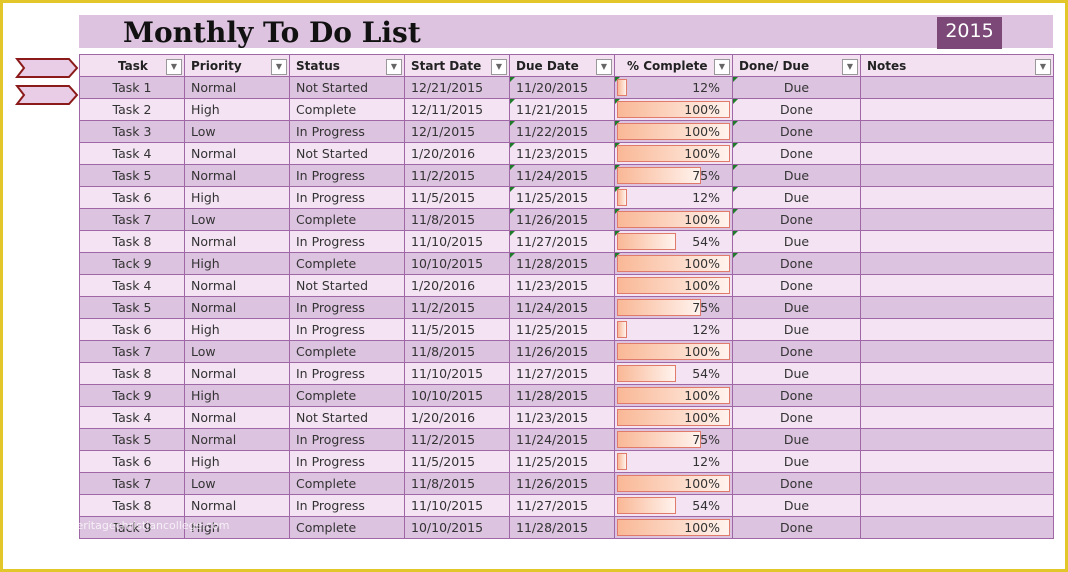 The width and height of the screenshot is (1068, 572). Describe the element at coordinates (562, 417) in the screenshot. I see `cell-due-date: 11/23/2015` at that location.